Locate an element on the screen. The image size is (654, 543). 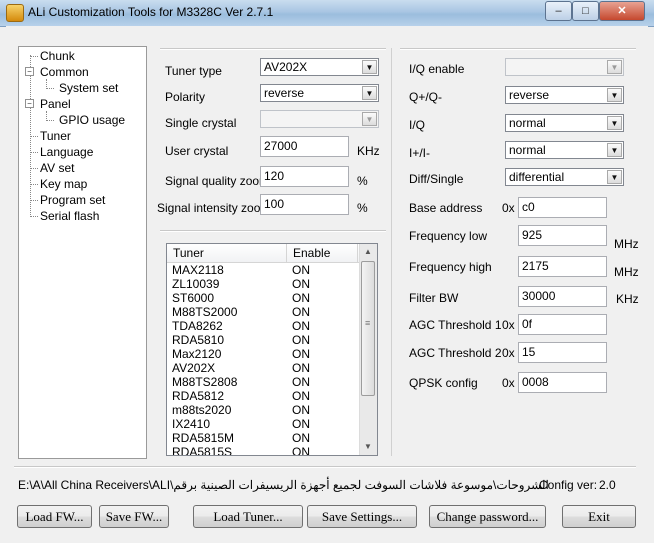
config-version-label: Config ver: is located at coordinates (568, 485).